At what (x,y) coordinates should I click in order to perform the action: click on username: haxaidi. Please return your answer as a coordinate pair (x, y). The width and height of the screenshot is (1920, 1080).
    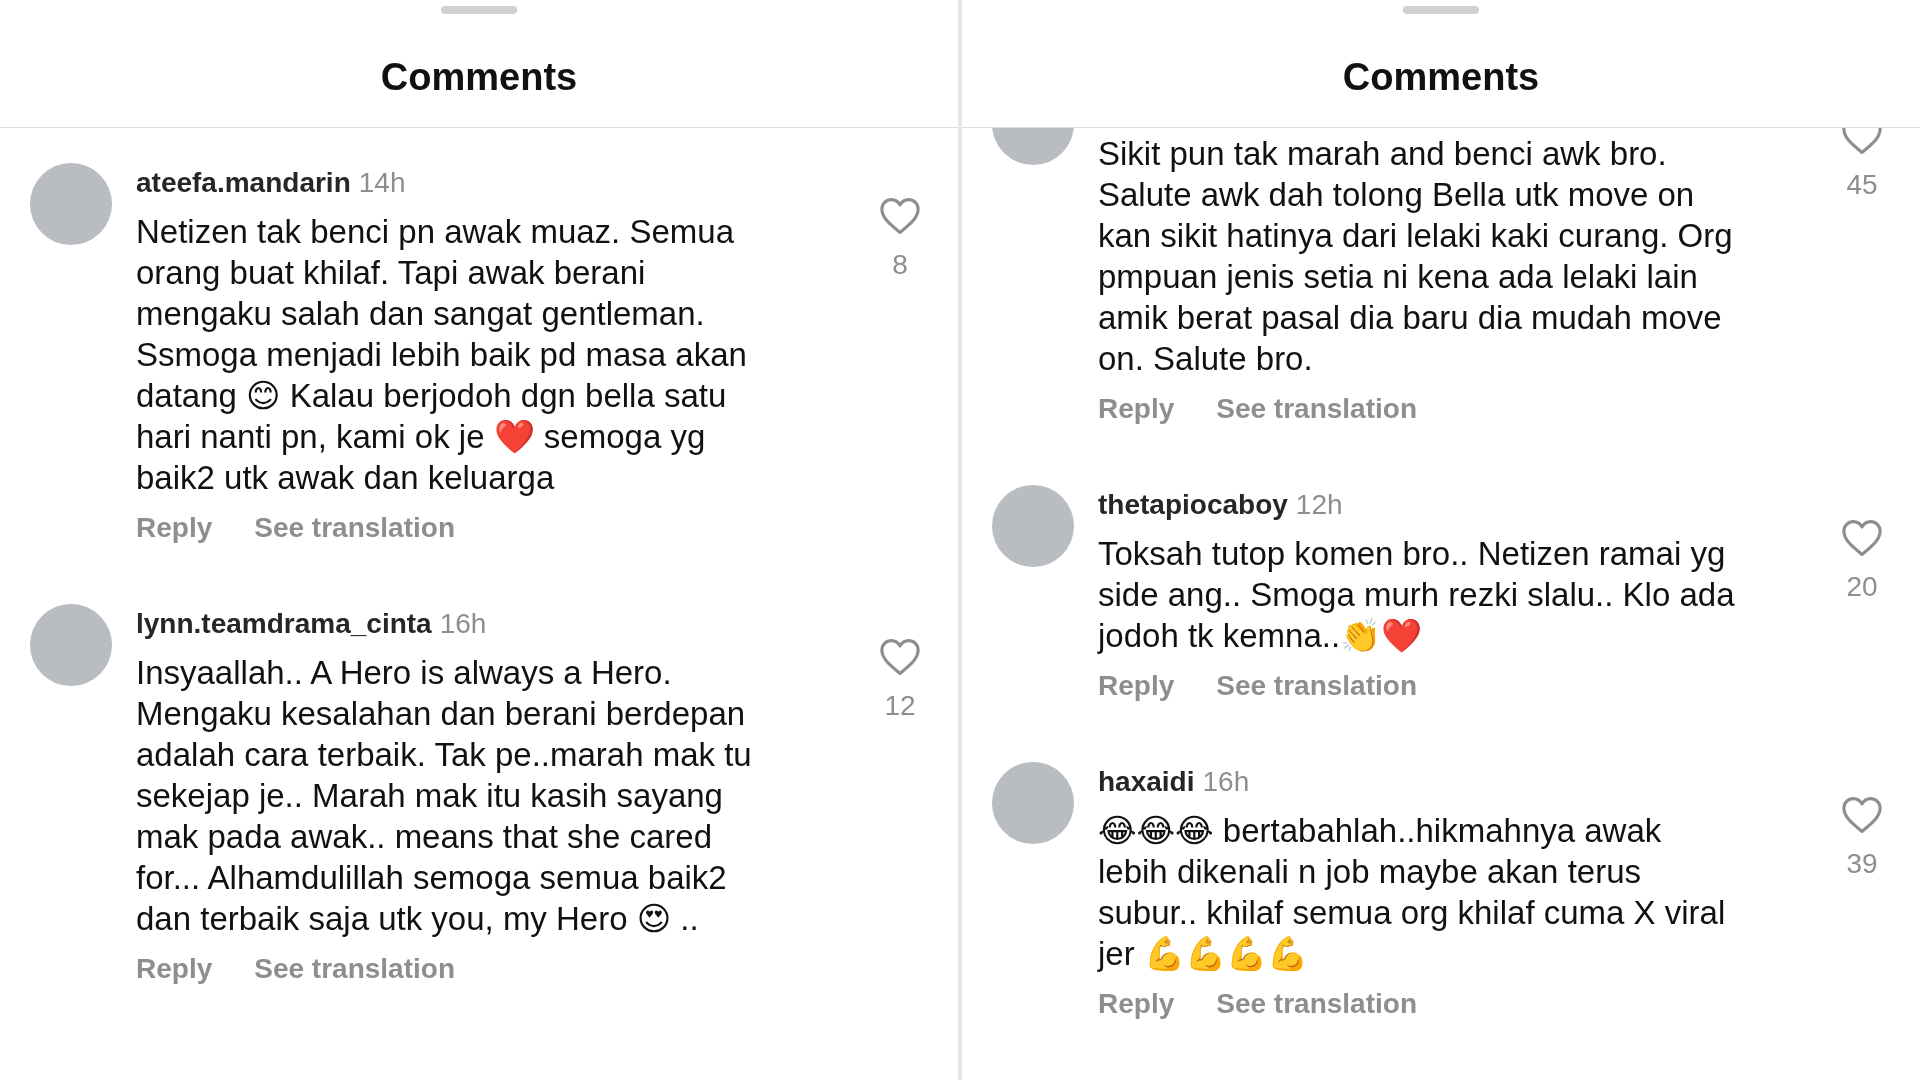
    Looking at the image, I should click on (1146, 782).